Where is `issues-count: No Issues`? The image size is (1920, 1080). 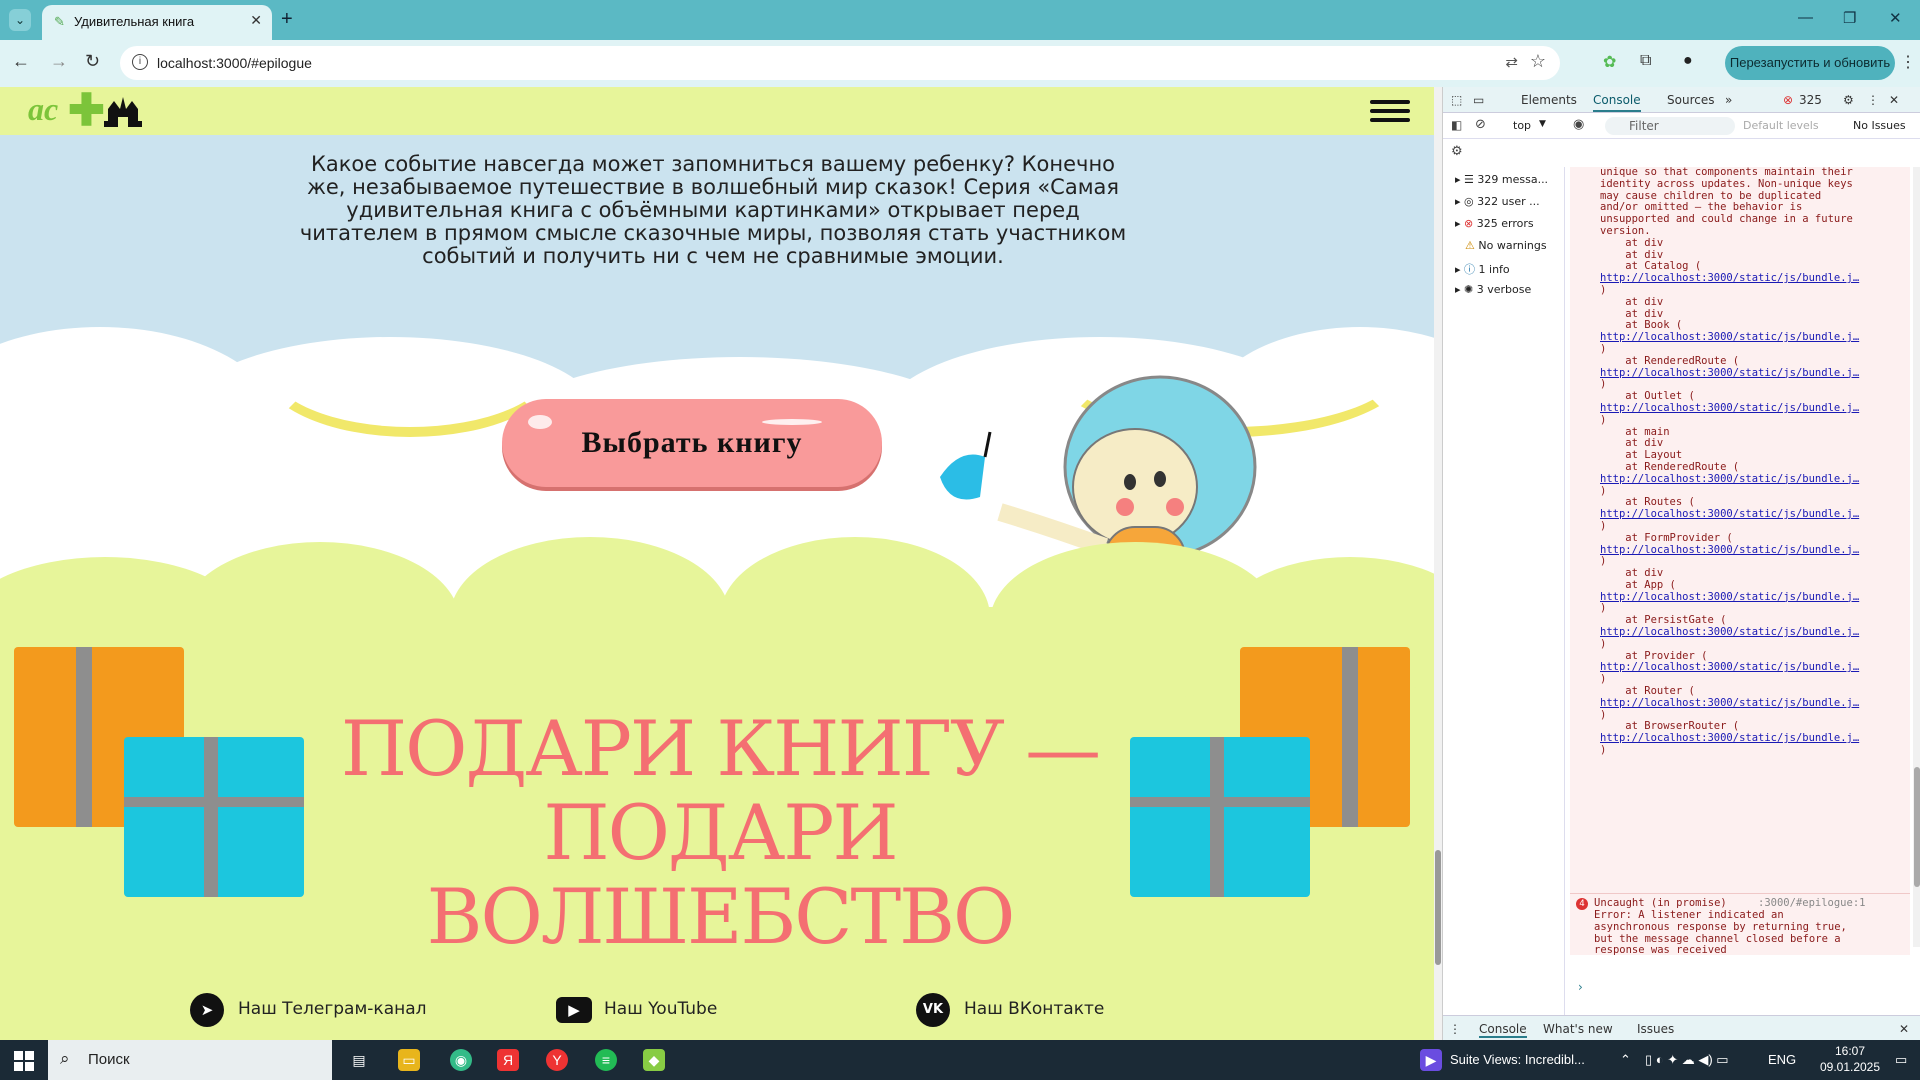 issues-count: No Issues is located at coordinates (1879, 125).